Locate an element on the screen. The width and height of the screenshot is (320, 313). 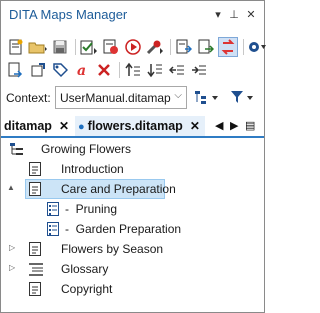
toolbar-row-2: a is located at coordinates (108, 70).